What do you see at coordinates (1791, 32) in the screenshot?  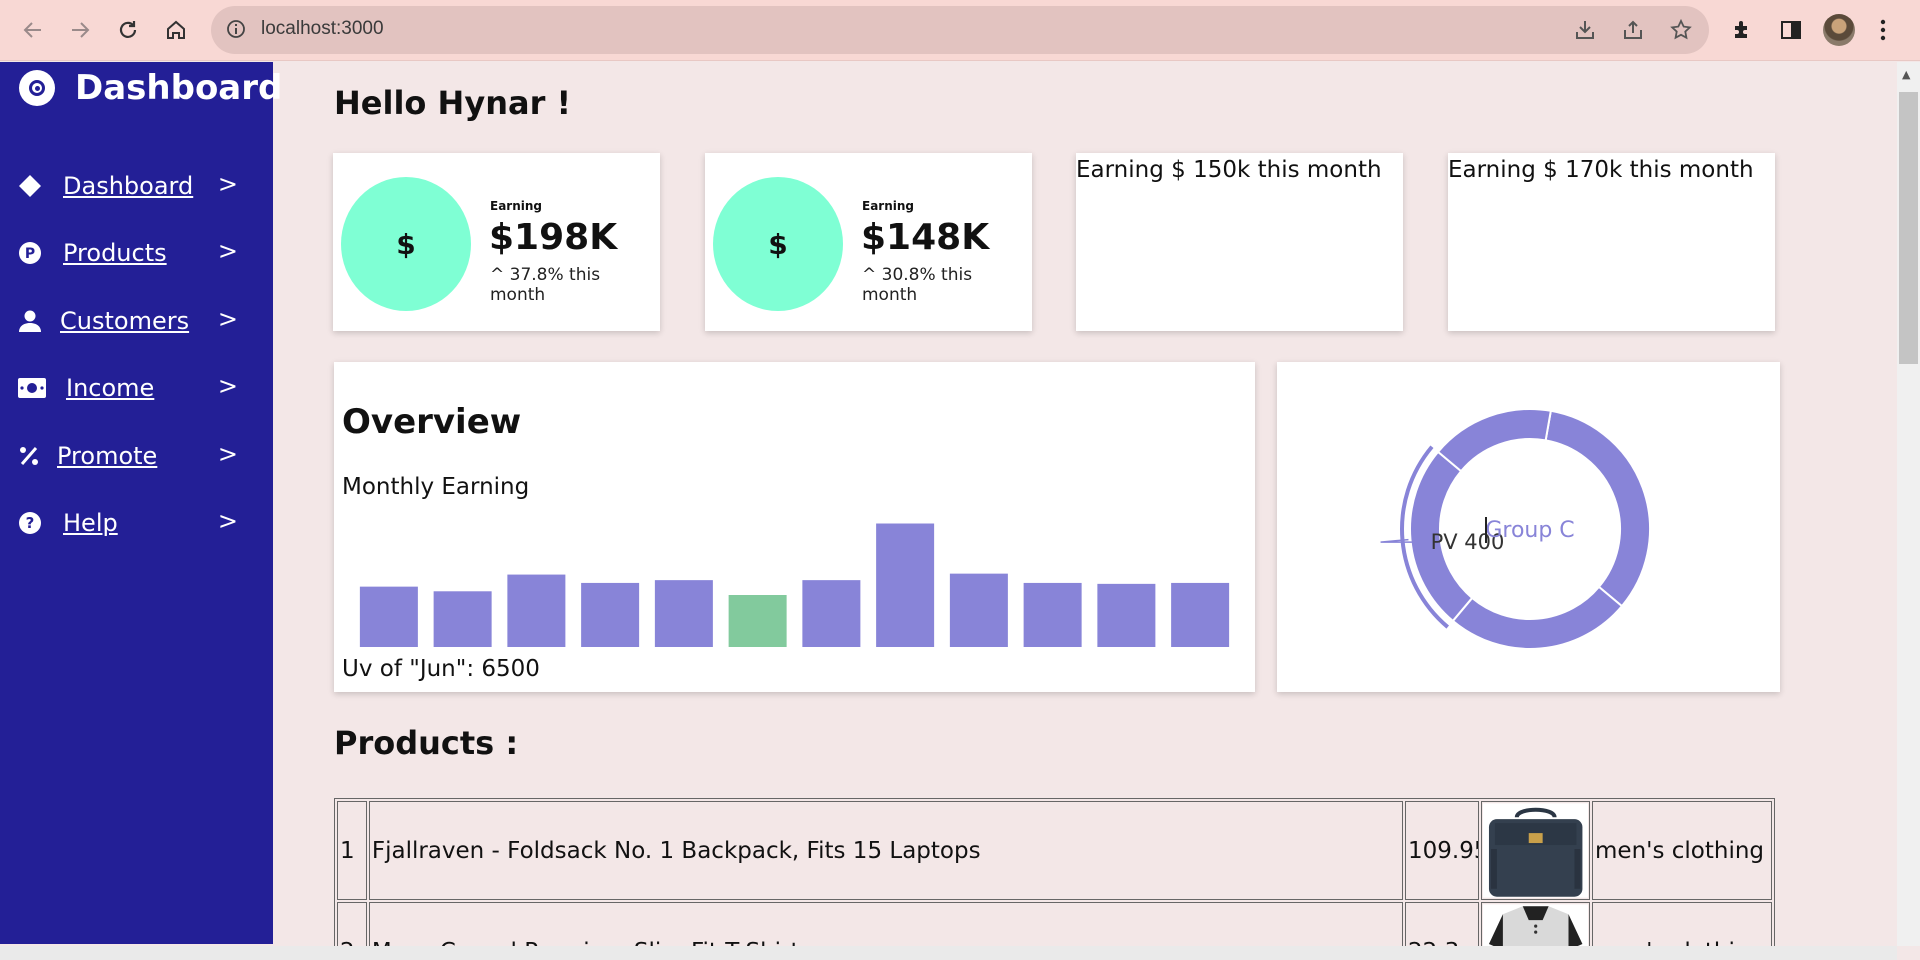 I see `side-panel-icon` at bounding box center [1791, 32].